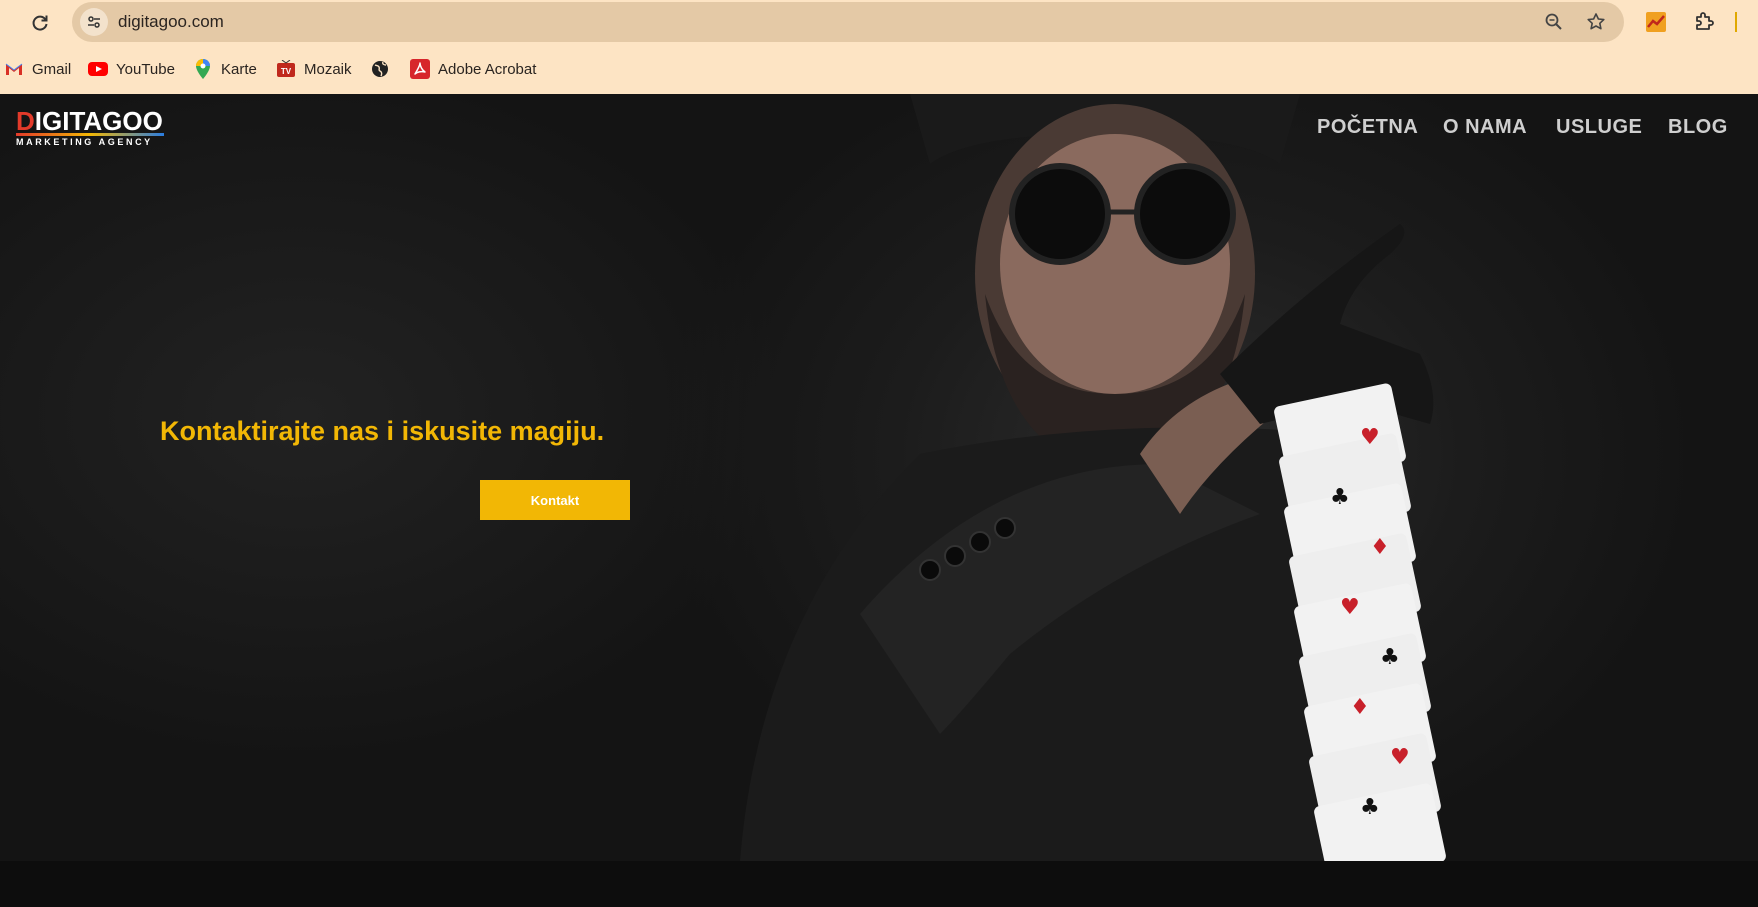 The width and height of the screenshot is (1758, 907). I want to click on digitagoo-logo: DIGITAGOO MARKETING AGENCY, so click(91, 128).